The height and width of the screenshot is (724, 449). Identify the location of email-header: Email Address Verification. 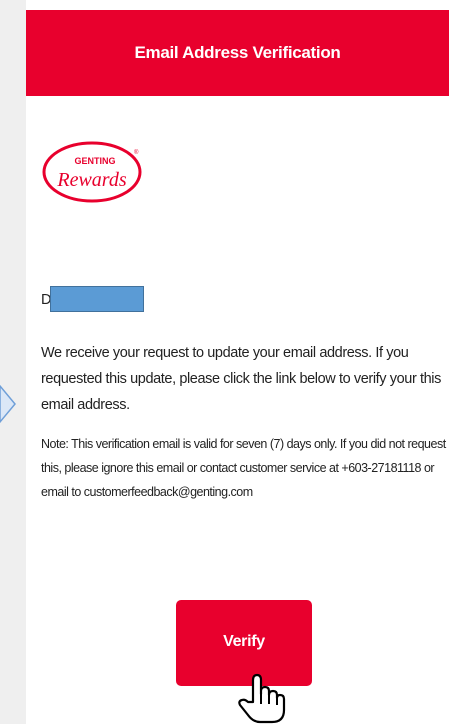
(237, 53).